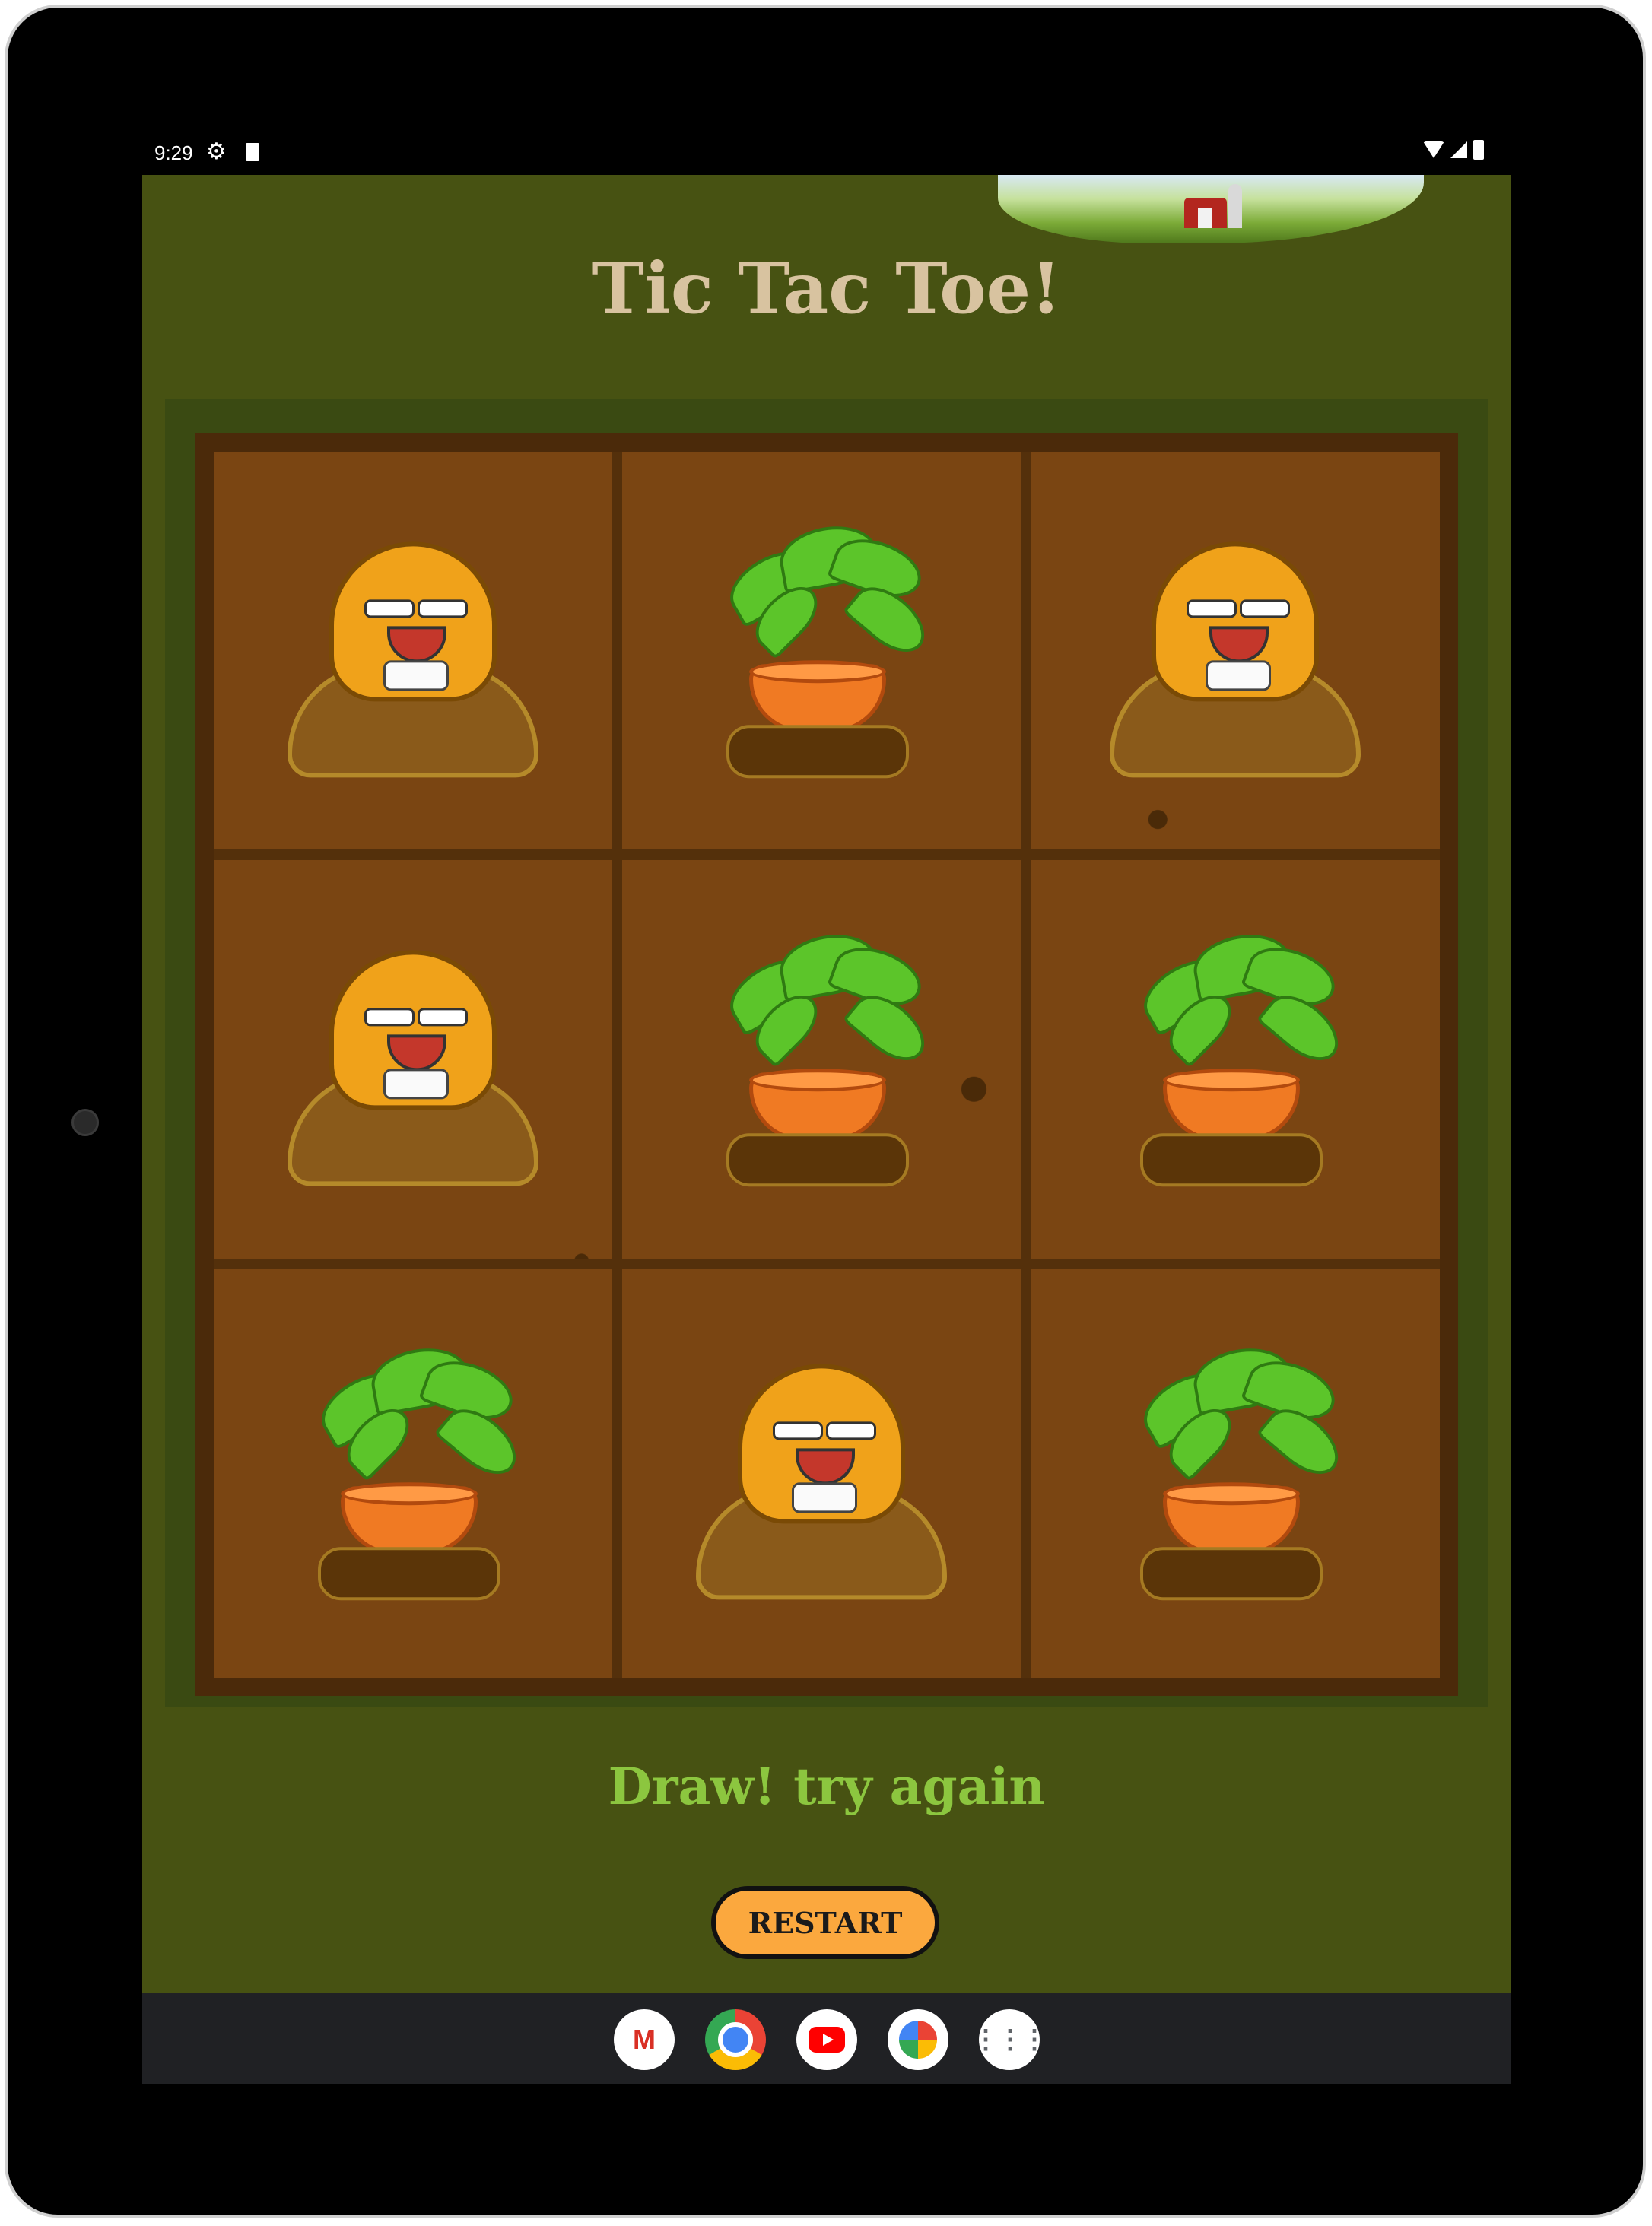  I want to click on app-dock: M ⋮⋮⋮, so click(826, 2040).